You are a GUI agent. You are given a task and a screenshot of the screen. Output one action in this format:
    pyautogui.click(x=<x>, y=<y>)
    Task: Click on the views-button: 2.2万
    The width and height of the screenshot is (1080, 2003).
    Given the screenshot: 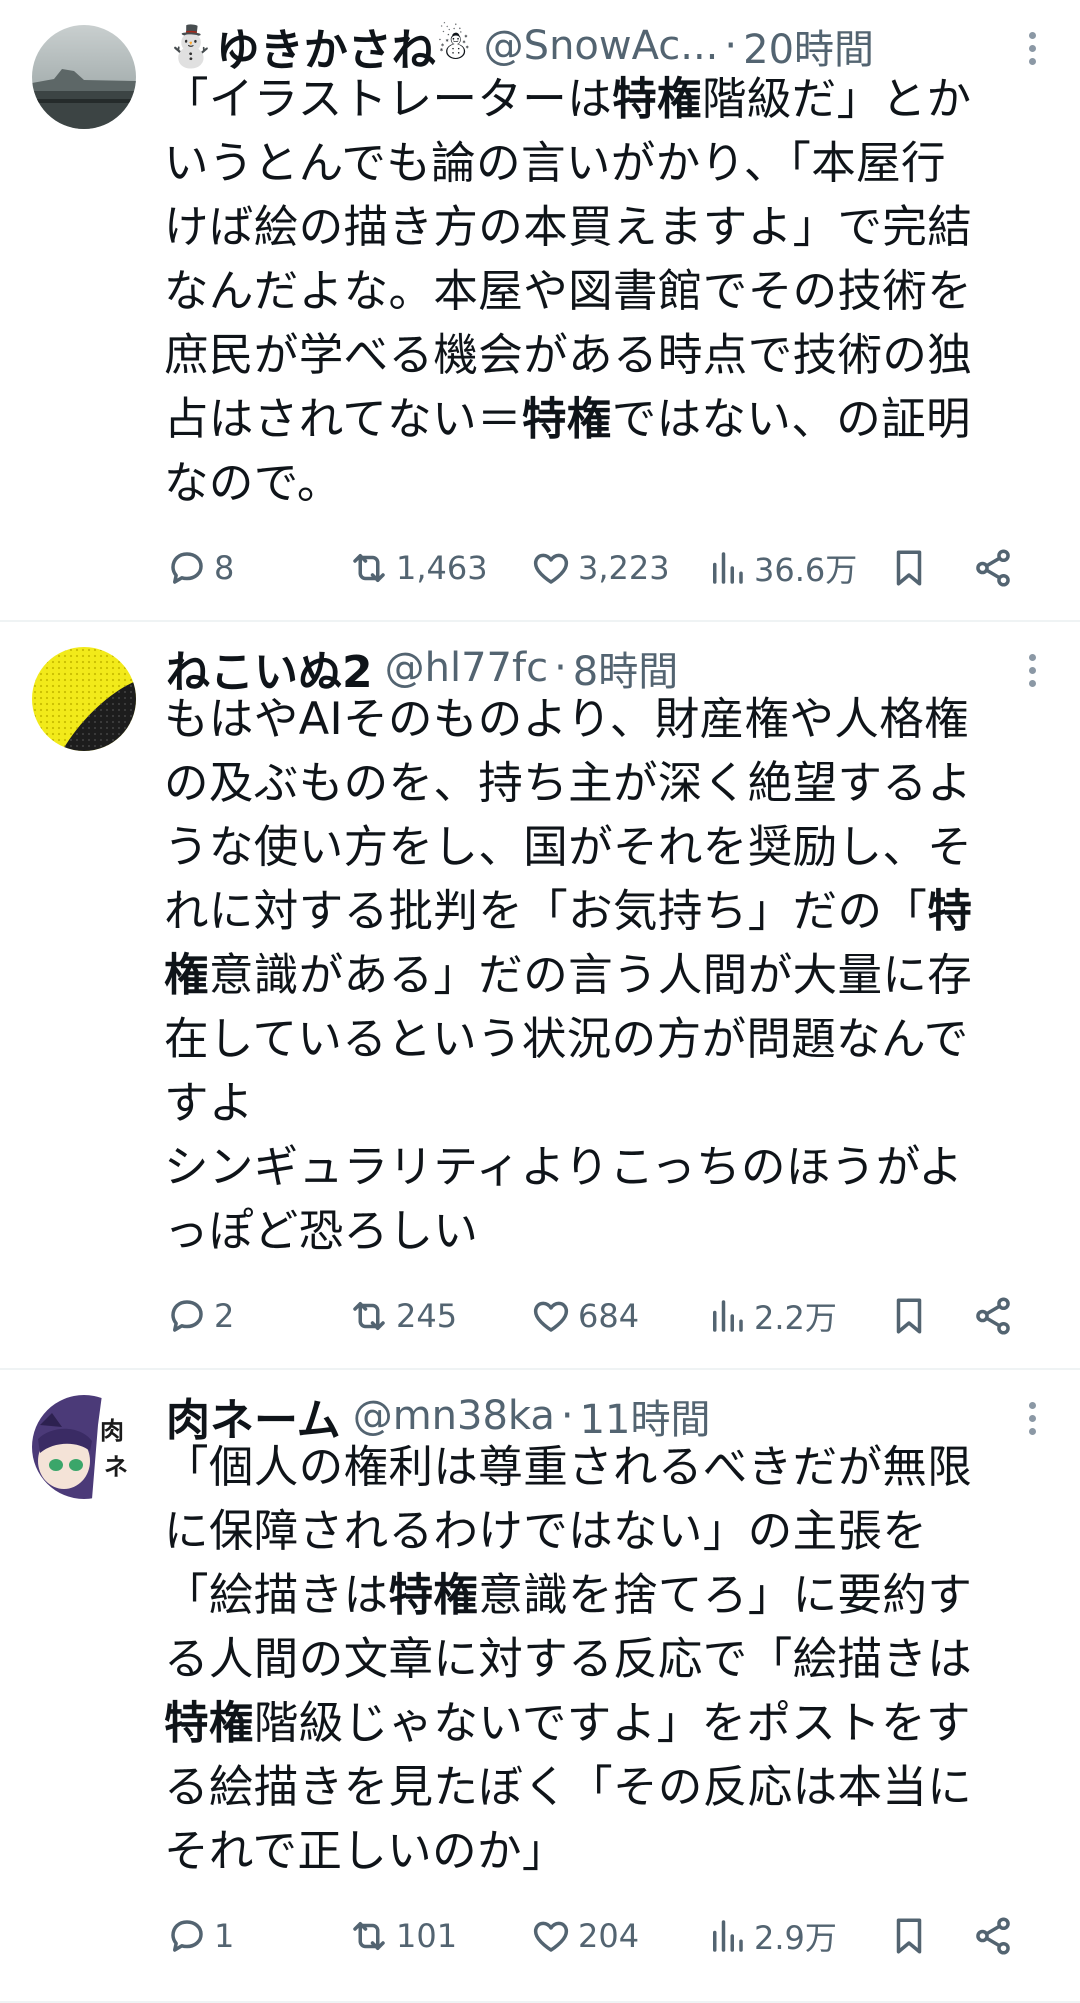 What is the action you would take?
    pyautogui.click(x=771, y=1316)
    